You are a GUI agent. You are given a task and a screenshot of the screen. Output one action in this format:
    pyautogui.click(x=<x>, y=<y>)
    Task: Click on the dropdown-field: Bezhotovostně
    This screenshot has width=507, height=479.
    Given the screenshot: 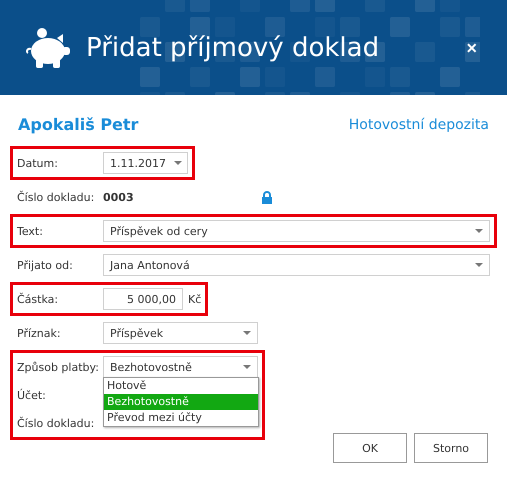 What is the action you would take?
    pyautogui.click(x=180, y=367)
    